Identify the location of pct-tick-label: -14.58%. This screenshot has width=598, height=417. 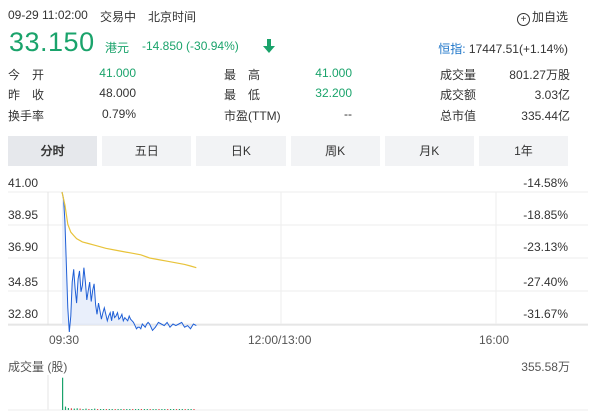
(545, 183).